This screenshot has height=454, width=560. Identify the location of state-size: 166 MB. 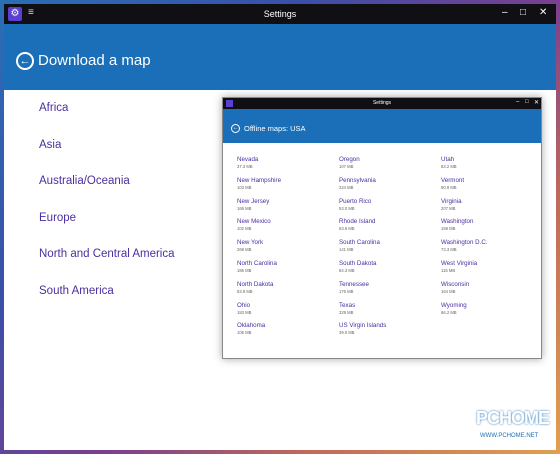
(244, 208).